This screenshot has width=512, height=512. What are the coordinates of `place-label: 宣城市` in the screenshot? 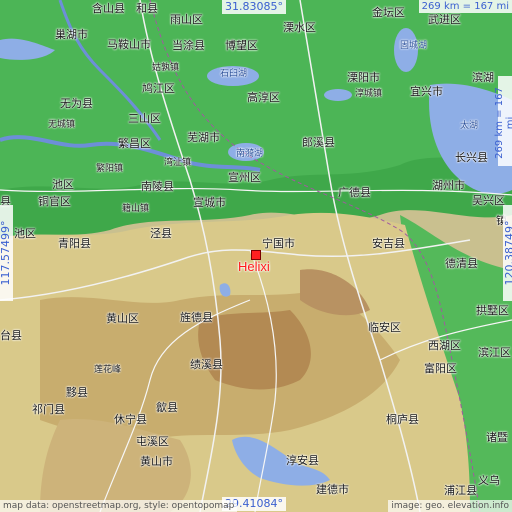 It's located at (209, 202).